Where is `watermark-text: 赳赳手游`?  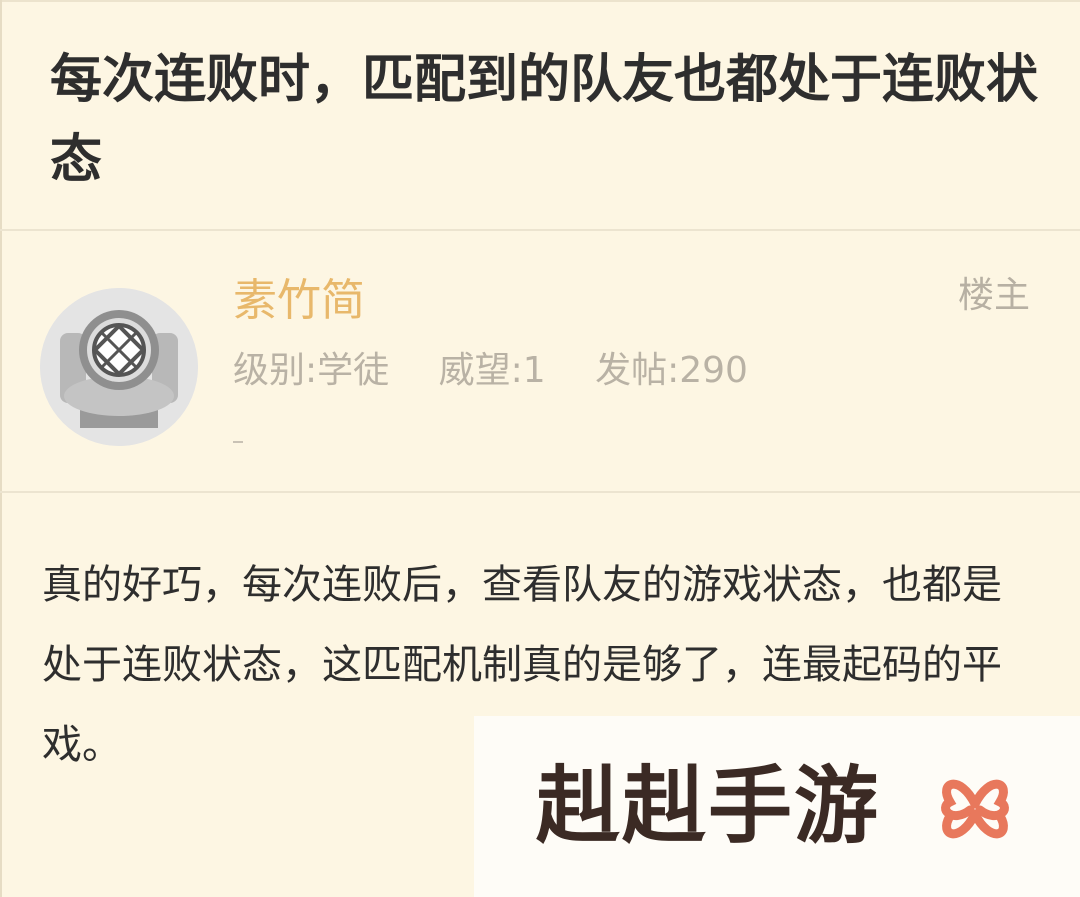
watermark-text: 赳赳手游 is located at coordinates (708, 806).